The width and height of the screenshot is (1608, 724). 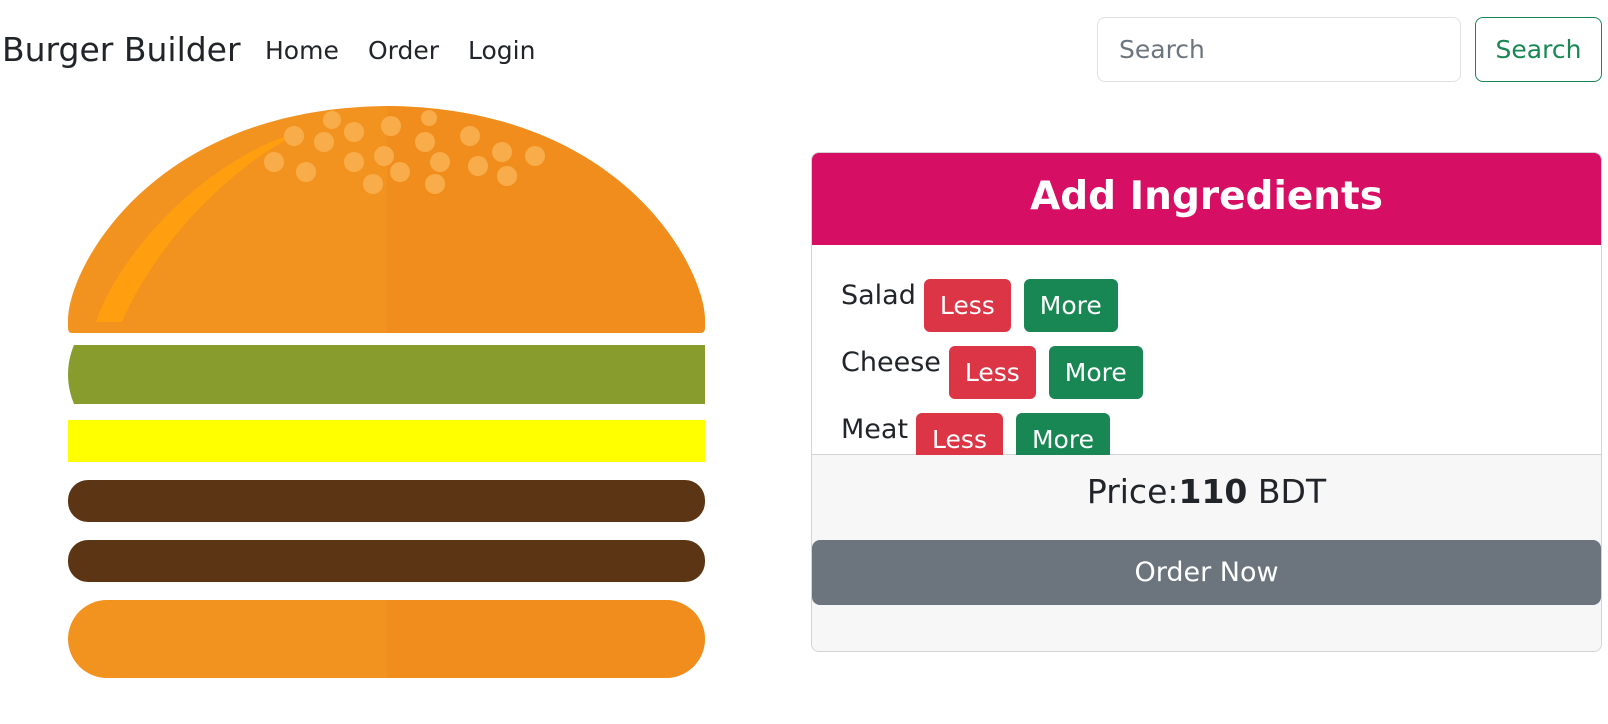 I want to click on price-prefix: Price:, so click(x=1132, y=491).